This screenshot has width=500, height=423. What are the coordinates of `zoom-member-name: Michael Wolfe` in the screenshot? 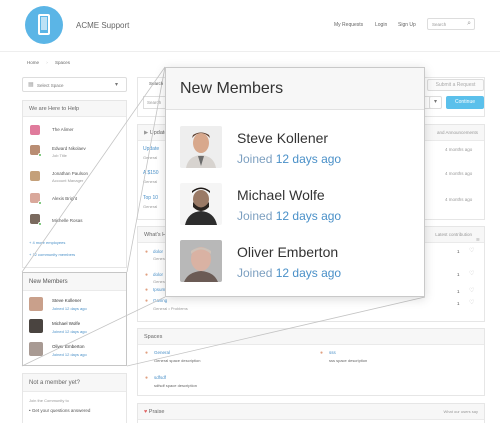 It's located at (281, 195).